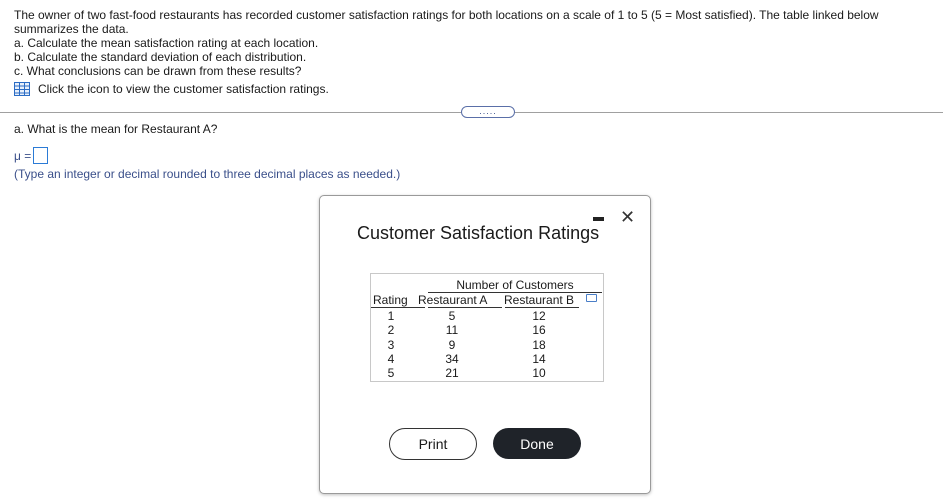  What do you see at coordinates (478, 233) in the screenshot?
I see `dialog-title: Customer Satisfaction Ratings` at bounding box center [478, 233].